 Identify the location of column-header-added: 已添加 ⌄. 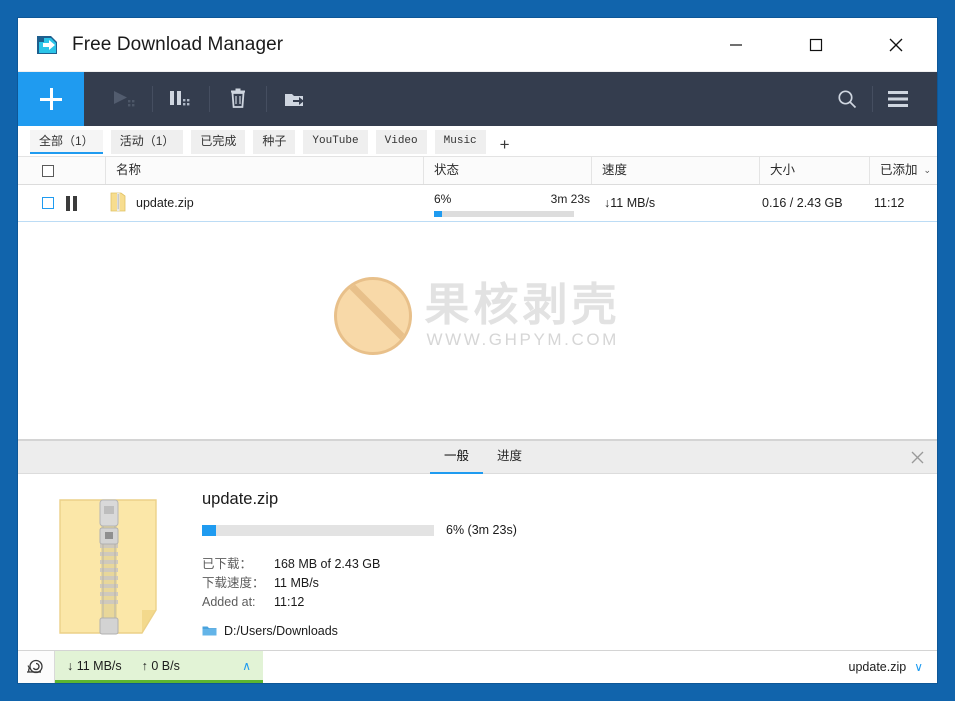
(903, 170).